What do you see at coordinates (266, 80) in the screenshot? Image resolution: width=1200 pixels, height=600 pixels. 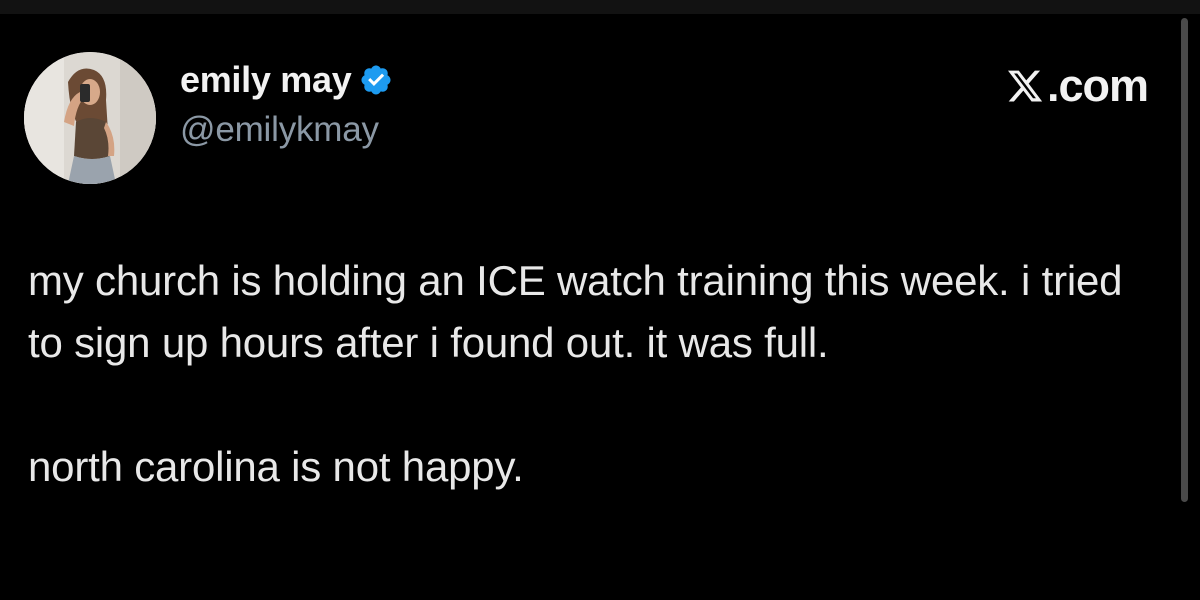 I see `display-name: emily may` at bounding box center [266, 80].